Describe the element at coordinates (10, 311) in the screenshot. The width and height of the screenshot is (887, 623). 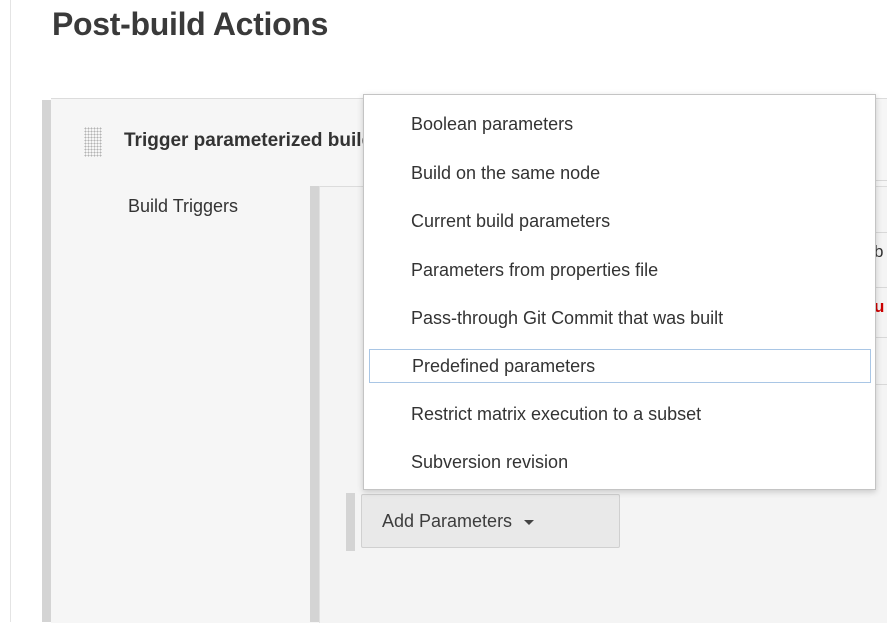
I see `page-gutter-line` at that location.